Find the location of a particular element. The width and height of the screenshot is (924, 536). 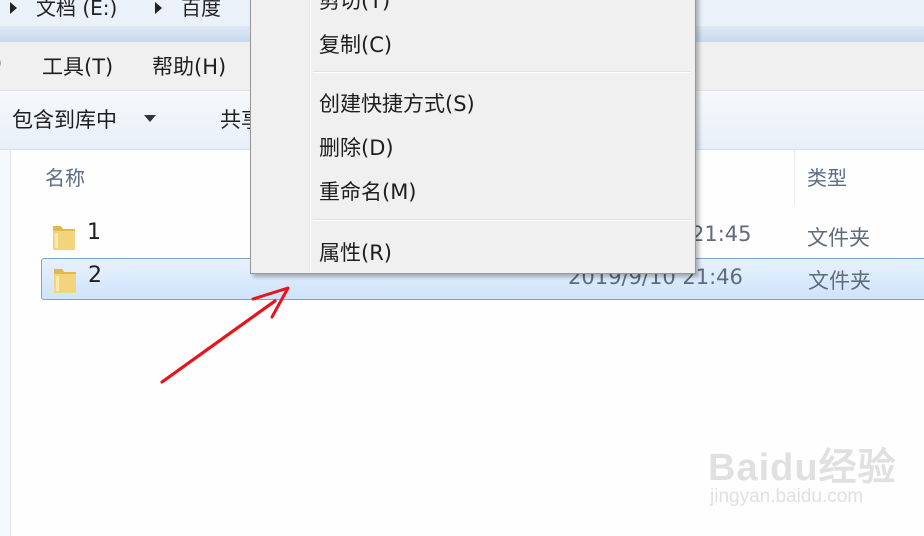

column-divider is located at coordinates (794, 178).